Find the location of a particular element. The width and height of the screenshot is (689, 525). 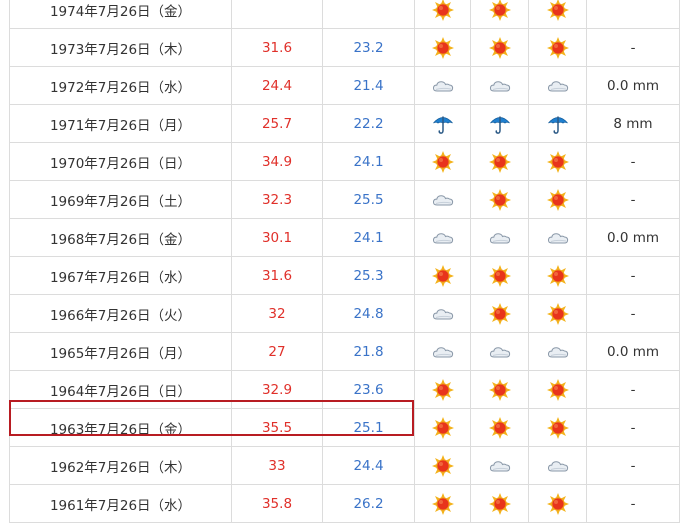

table-row: 1966年7月26日（火） 32 24.8 - is located at coordinates (344, 313).